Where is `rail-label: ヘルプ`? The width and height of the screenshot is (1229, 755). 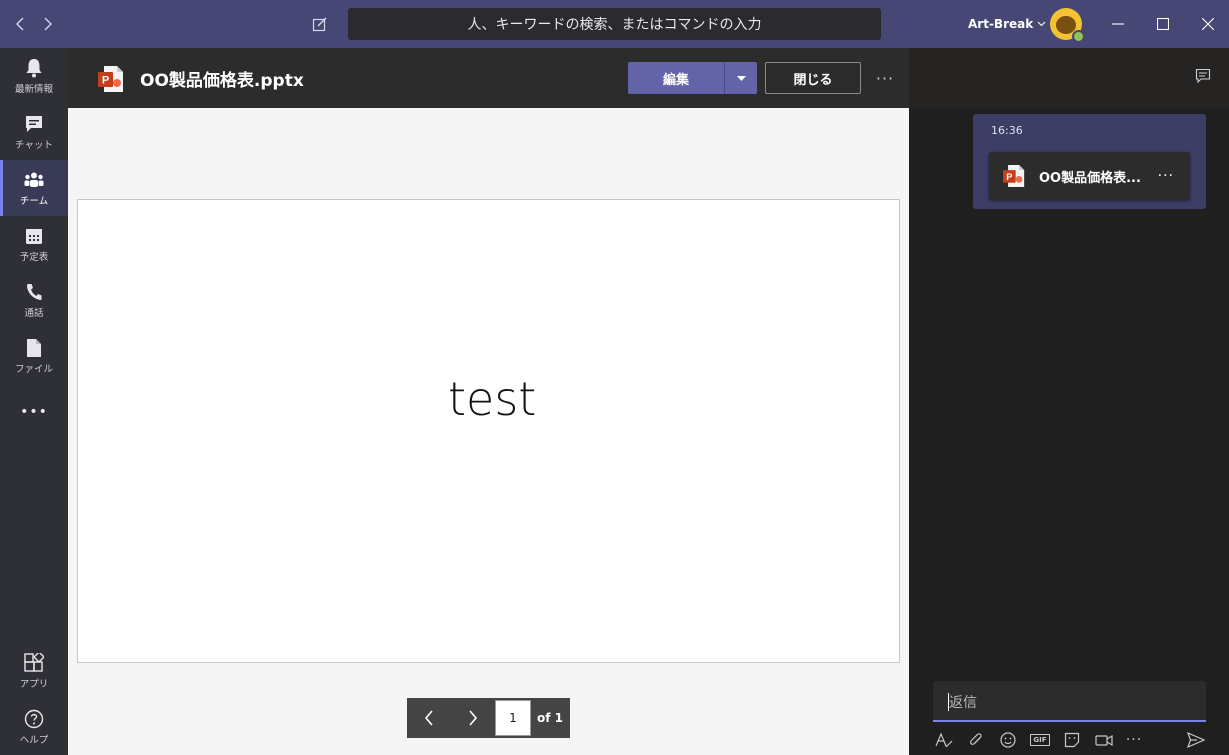
rail-label: ヘルプ is located at coordinates (34, 740).